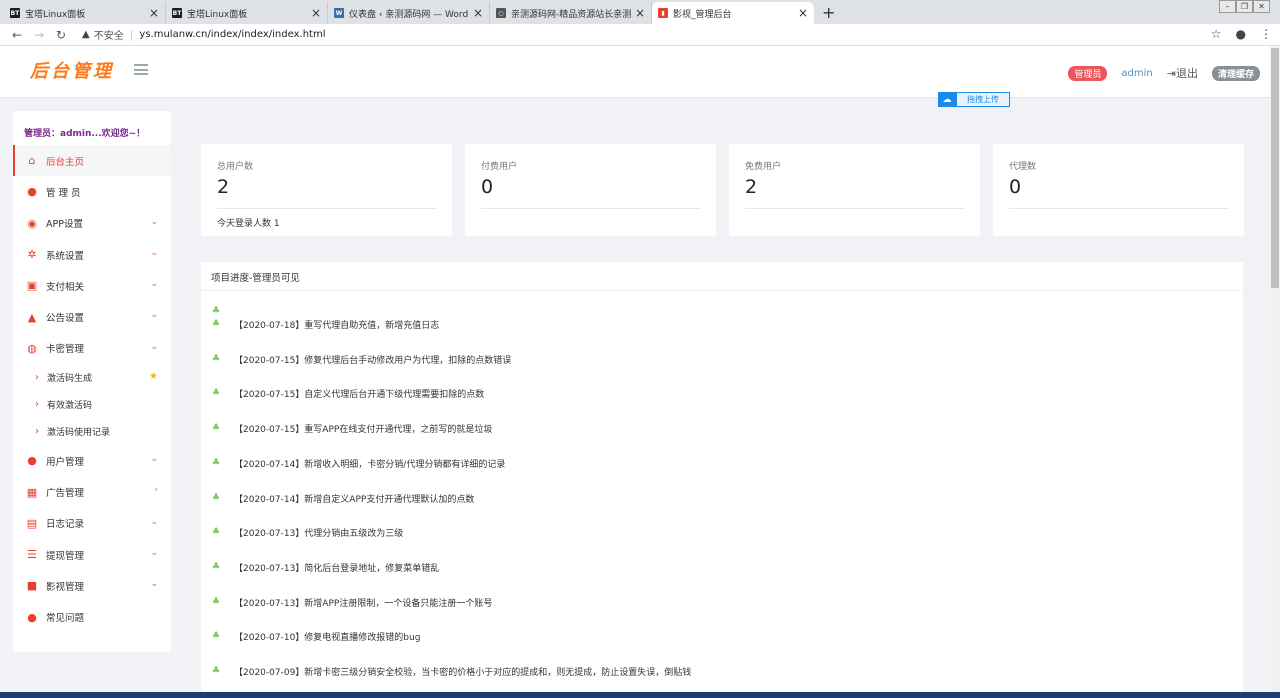 The image size is (1280, 698). Describe the element at coordinates (61, 35) in the screenshot. I see `reload-icon: ↻` at that location.